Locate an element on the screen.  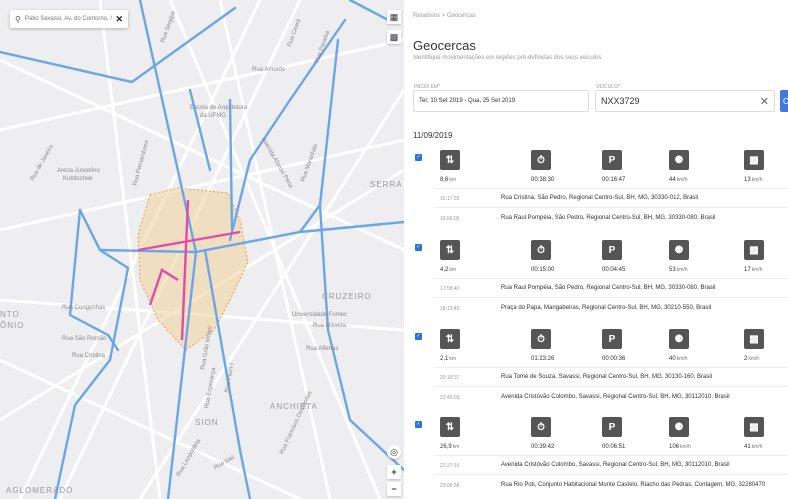
trip-distance: 8,6km is located at coordinates (448, 180).